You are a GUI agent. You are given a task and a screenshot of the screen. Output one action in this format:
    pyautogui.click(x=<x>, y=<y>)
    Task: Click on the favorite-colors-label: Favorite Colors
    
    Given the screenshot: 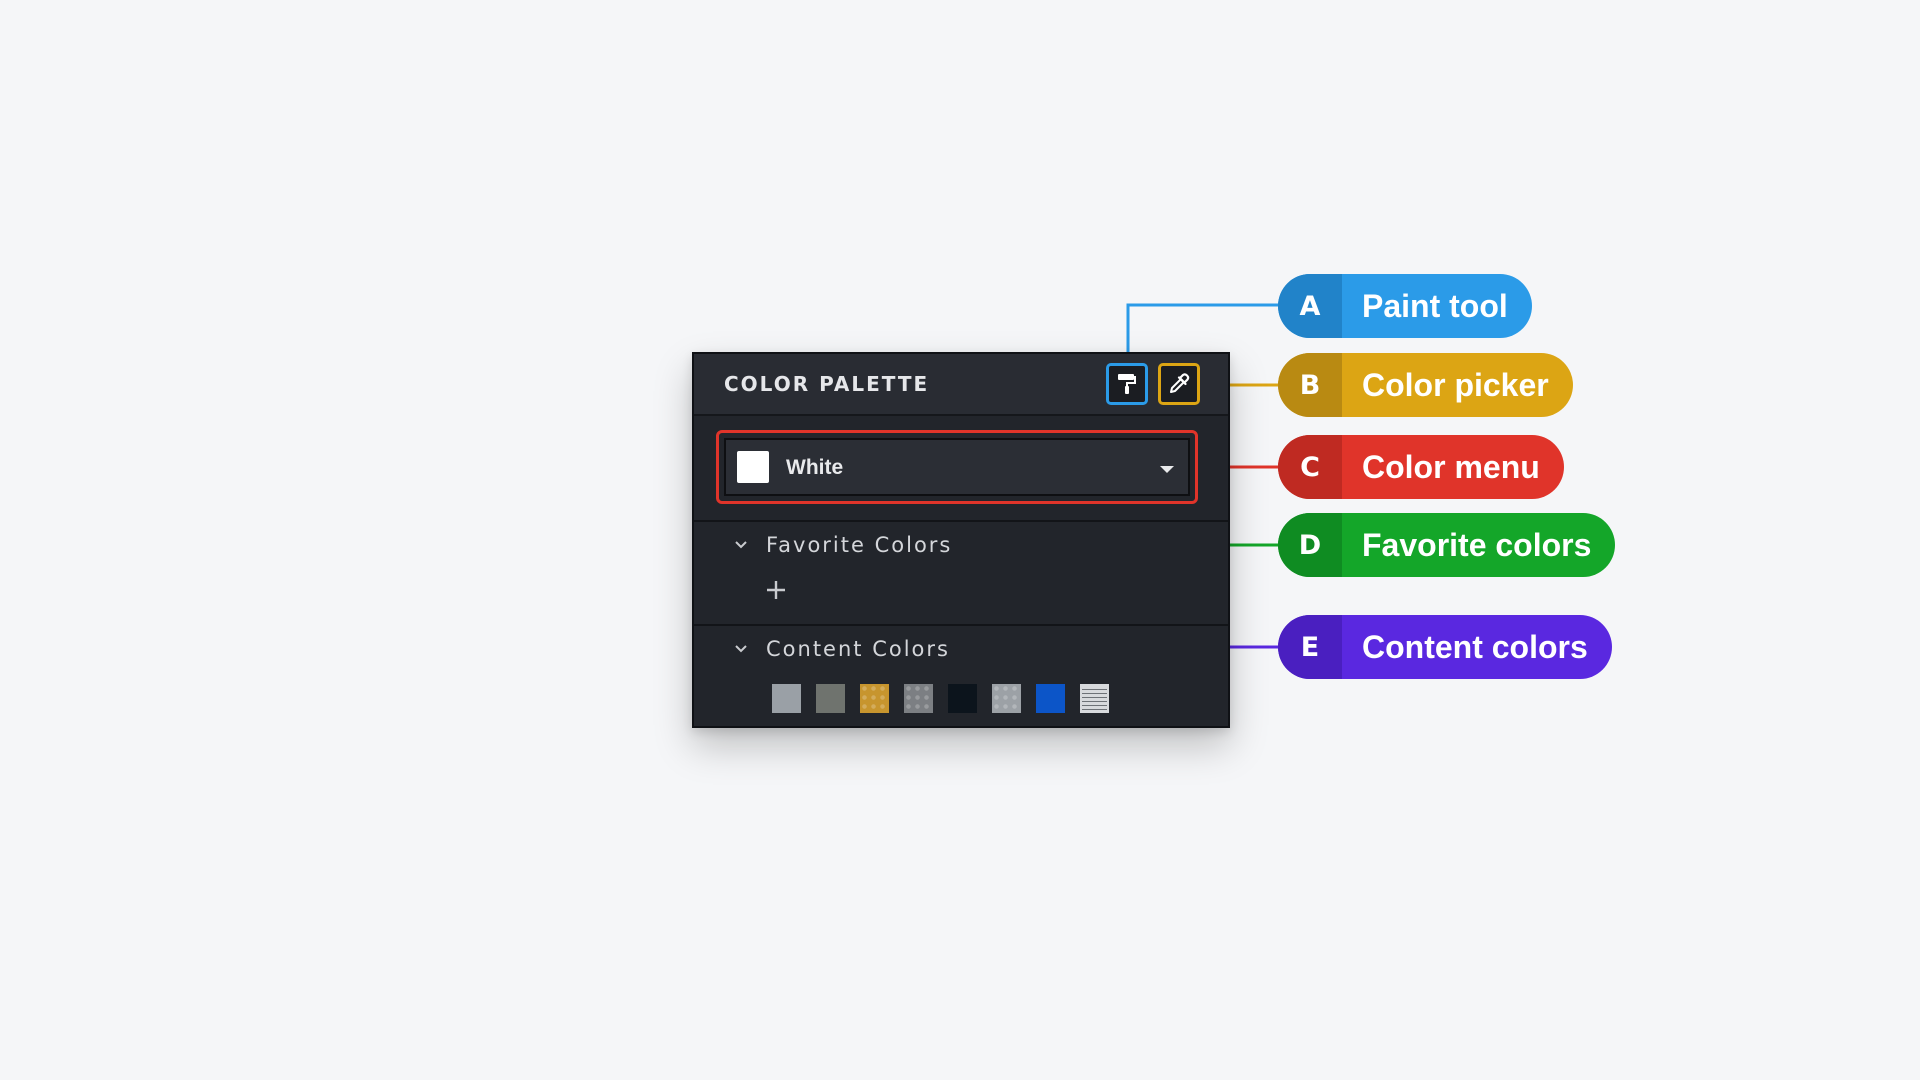 What is the action you would take?
    pyautogui.click(x=859, y=545)
    